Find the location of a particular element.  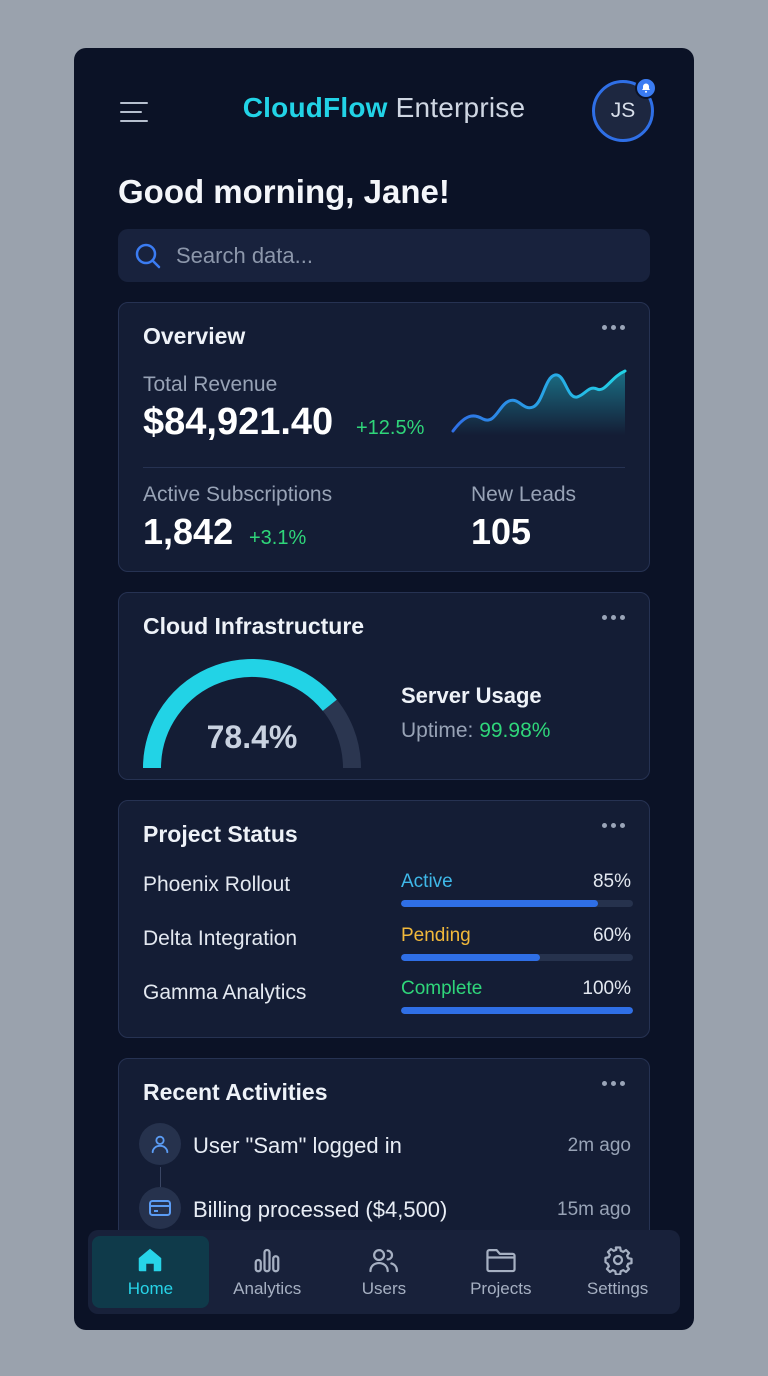

nav-projects: Projects is located at coordinates (500, 1272).